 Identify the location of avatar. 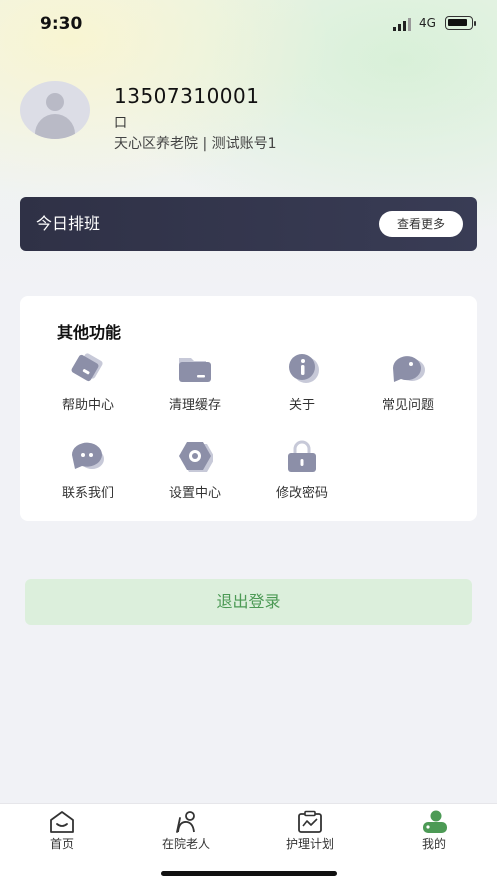
(55, 110).